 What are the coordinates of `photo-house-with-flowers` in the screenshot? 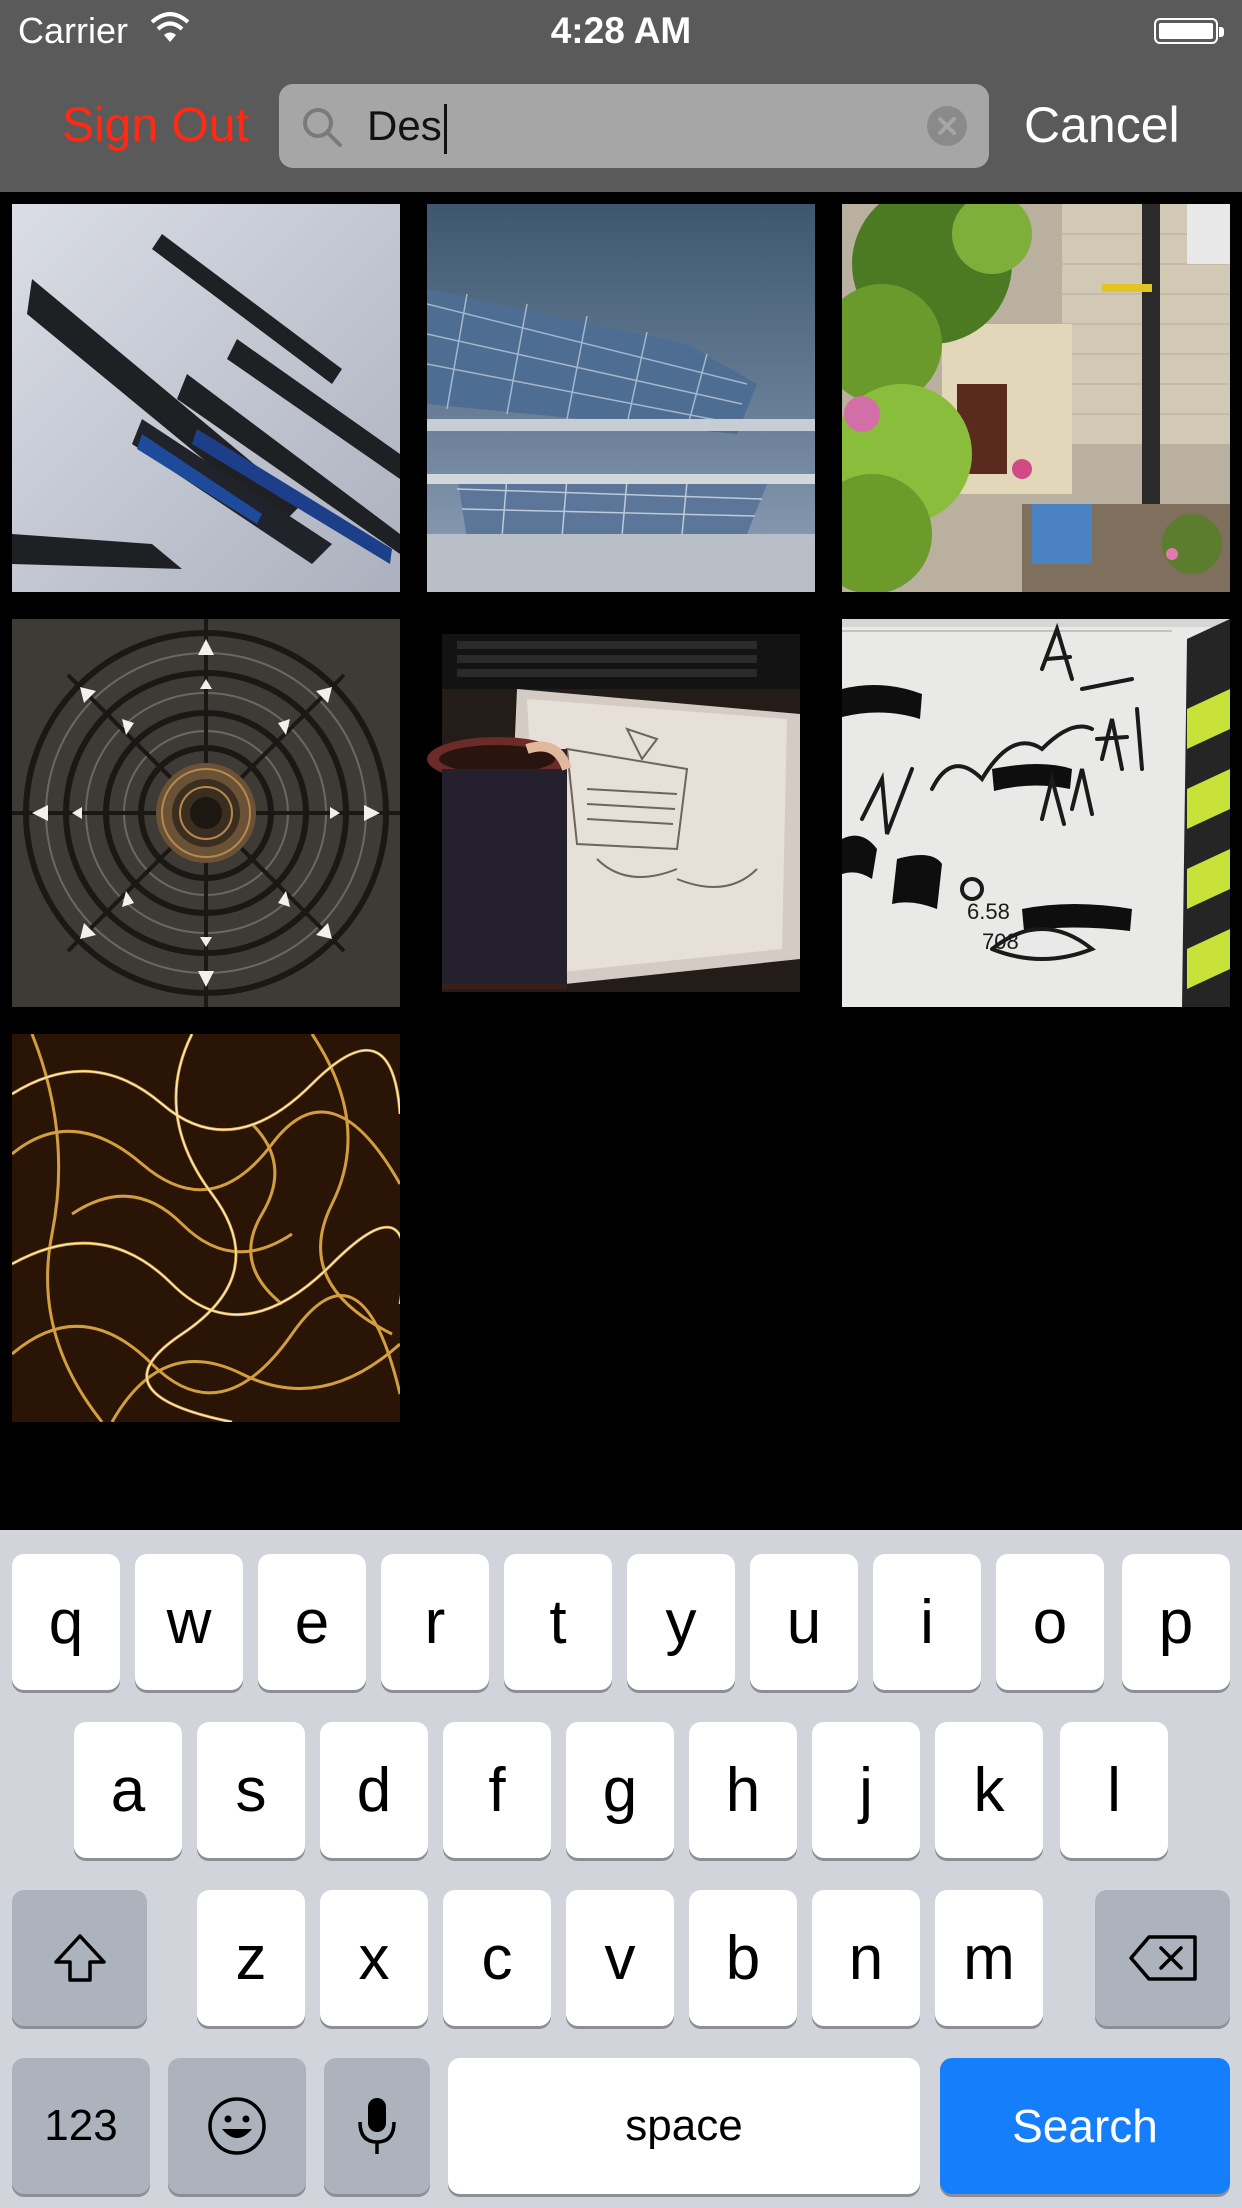 It's located at (1036, 398).